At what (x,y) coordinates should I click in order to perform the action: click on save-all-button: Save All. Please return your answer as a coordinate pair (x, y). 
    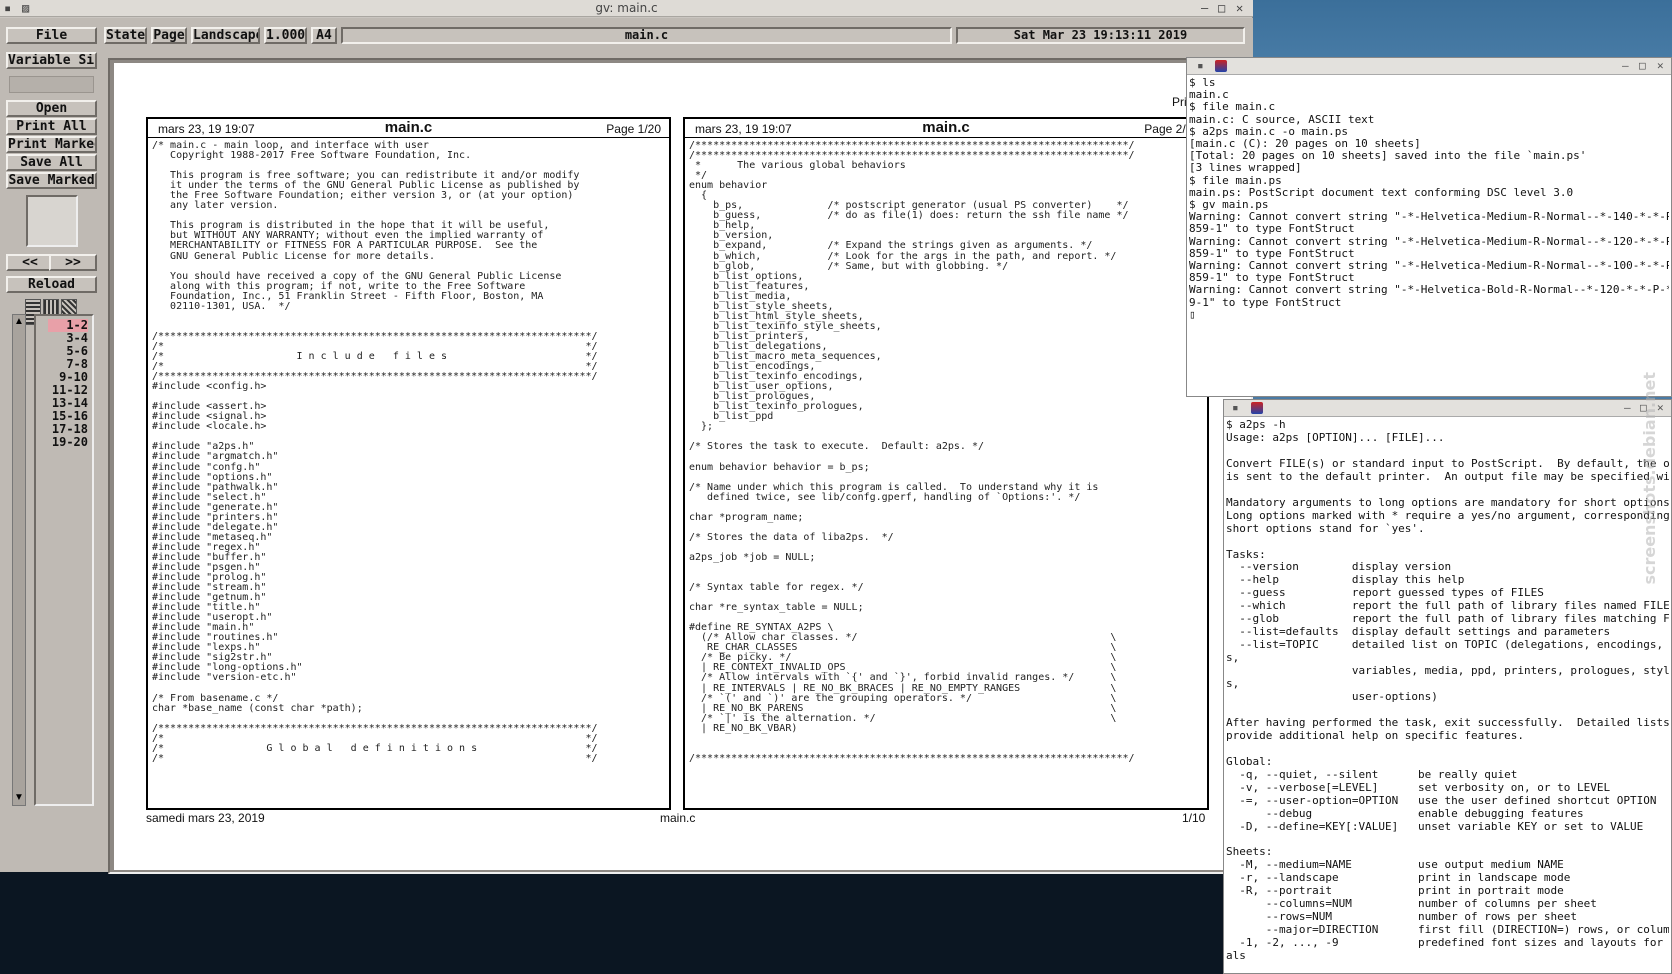
    Looking at the image, I should click on (51, 162).